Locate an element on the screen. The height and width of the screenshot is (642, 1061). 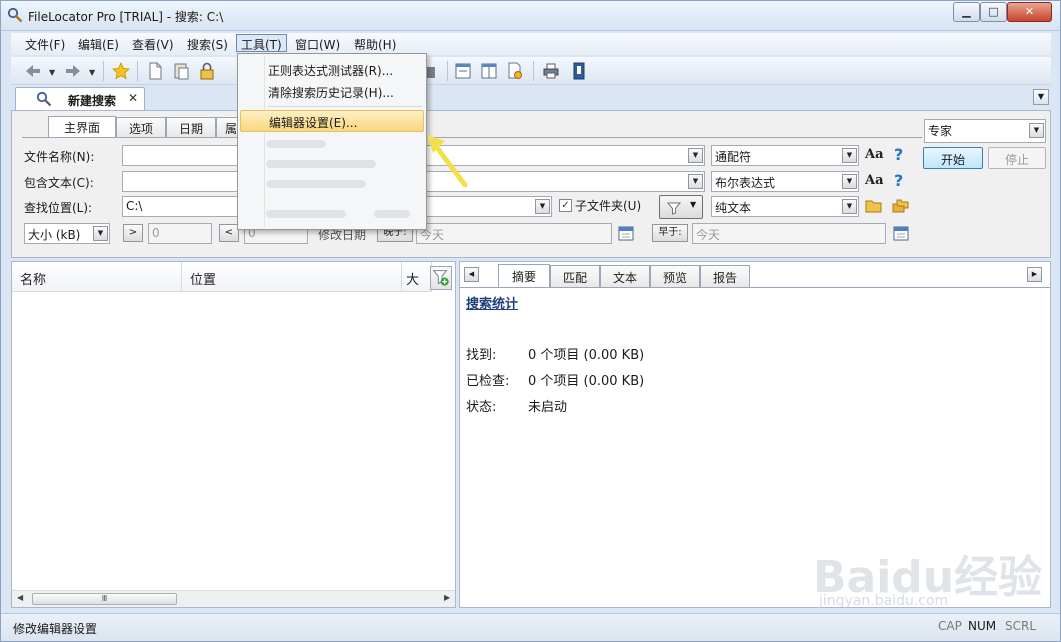
file-name-mode-select: 通配符 ▼ is located at coordinates (785, 155).